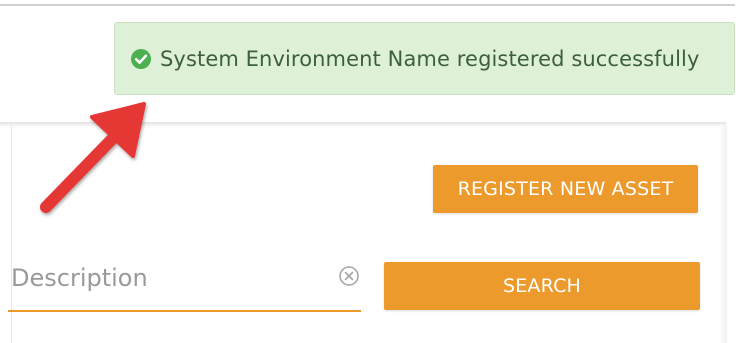 The image size is (747, 343). I want to click on annotation-arrow-icon, so click(93, 157).